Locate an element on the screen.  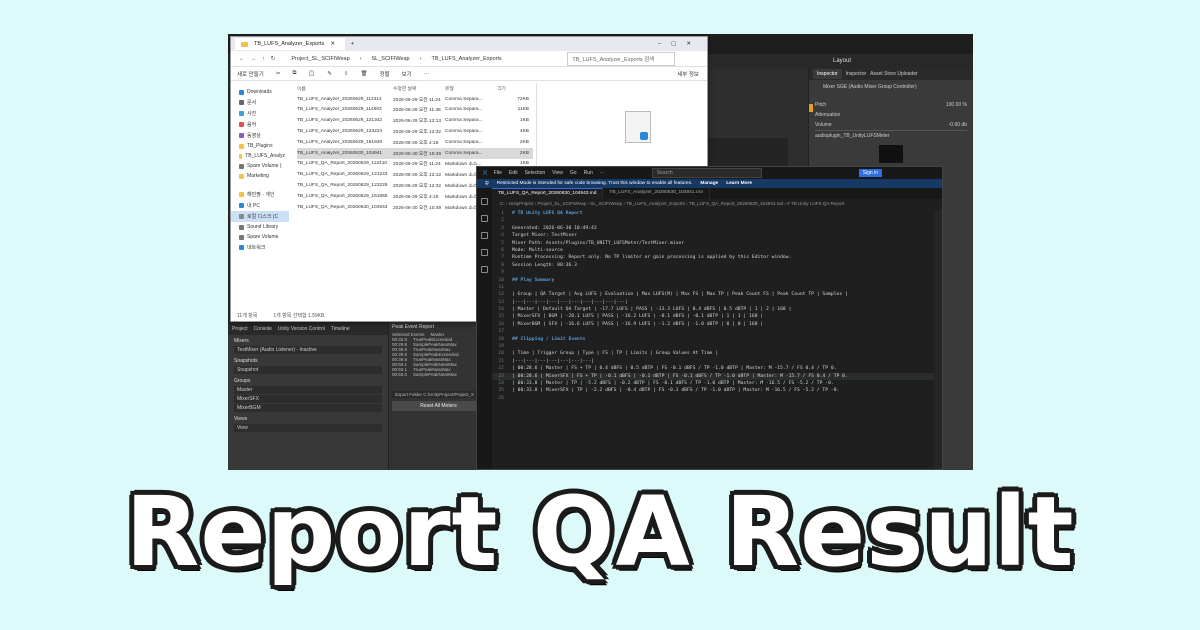
code-line: 9 is located at coordinates (713, 272).